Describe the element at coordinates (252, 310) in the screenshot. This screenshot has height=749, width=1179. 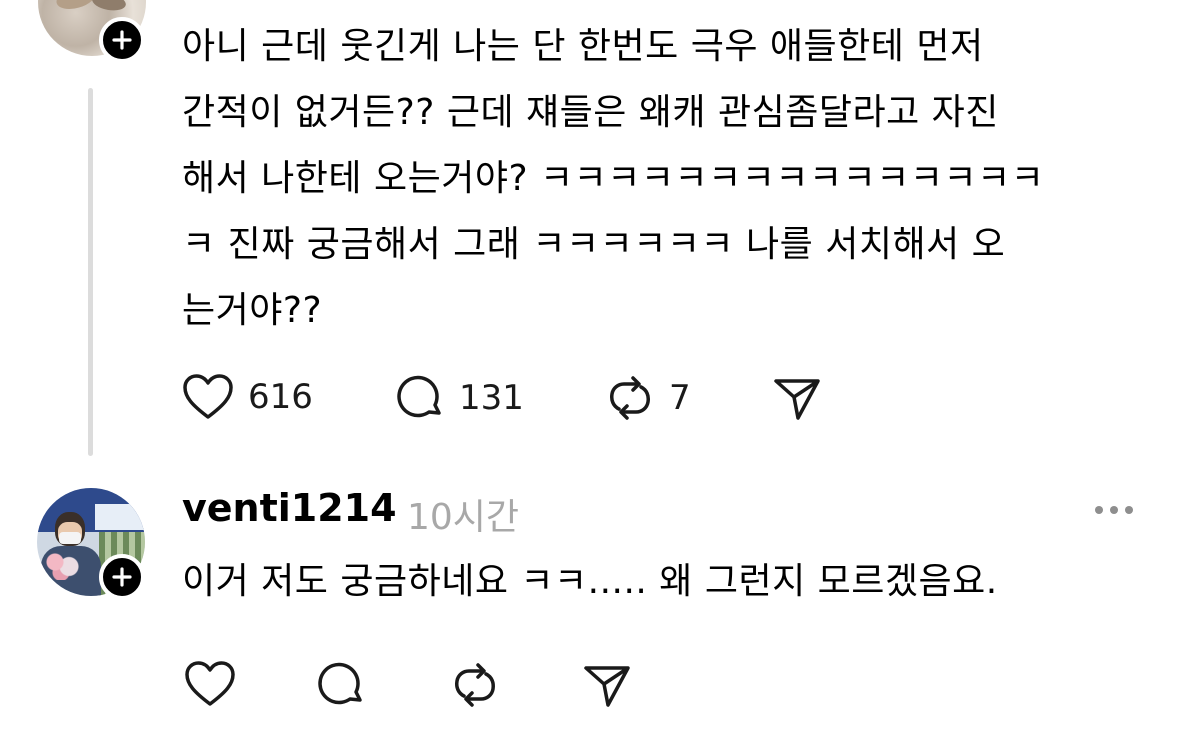
I see `post-text-line: 는거야??` at that location.